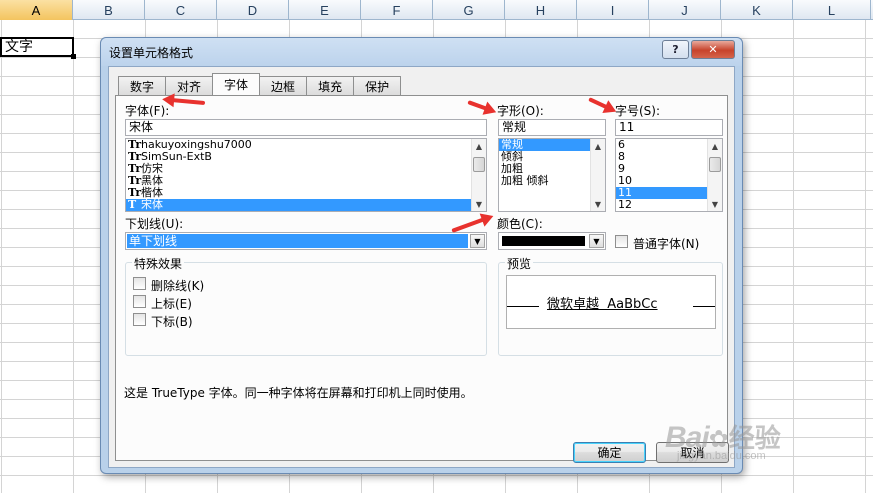 The height and width of the screenshot is (493, 873). I want to click on font-style-label: 字形(O):, so click(520, 111).